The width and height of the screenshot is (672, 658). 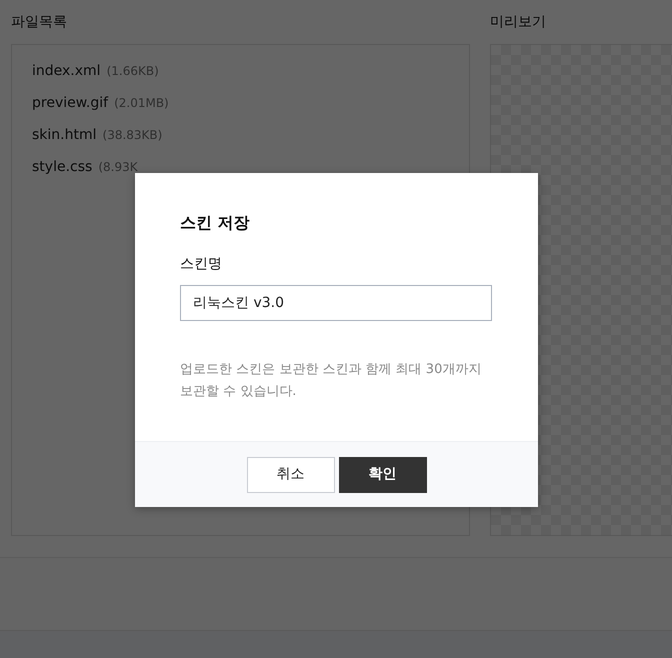 I want to click on file-name: preview.gif, so click(x=70, y=103).